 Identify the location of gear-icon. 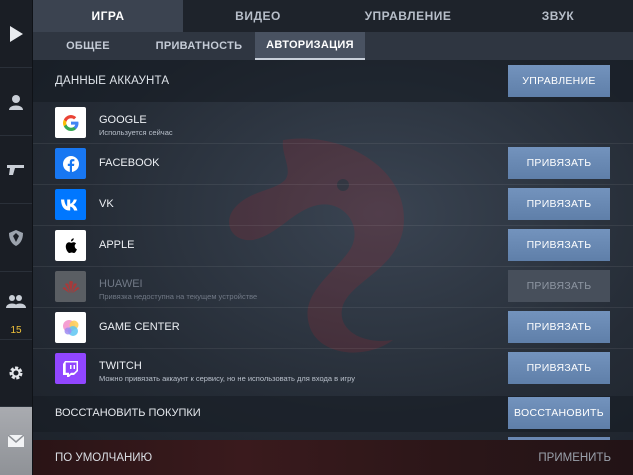
(16, 373).